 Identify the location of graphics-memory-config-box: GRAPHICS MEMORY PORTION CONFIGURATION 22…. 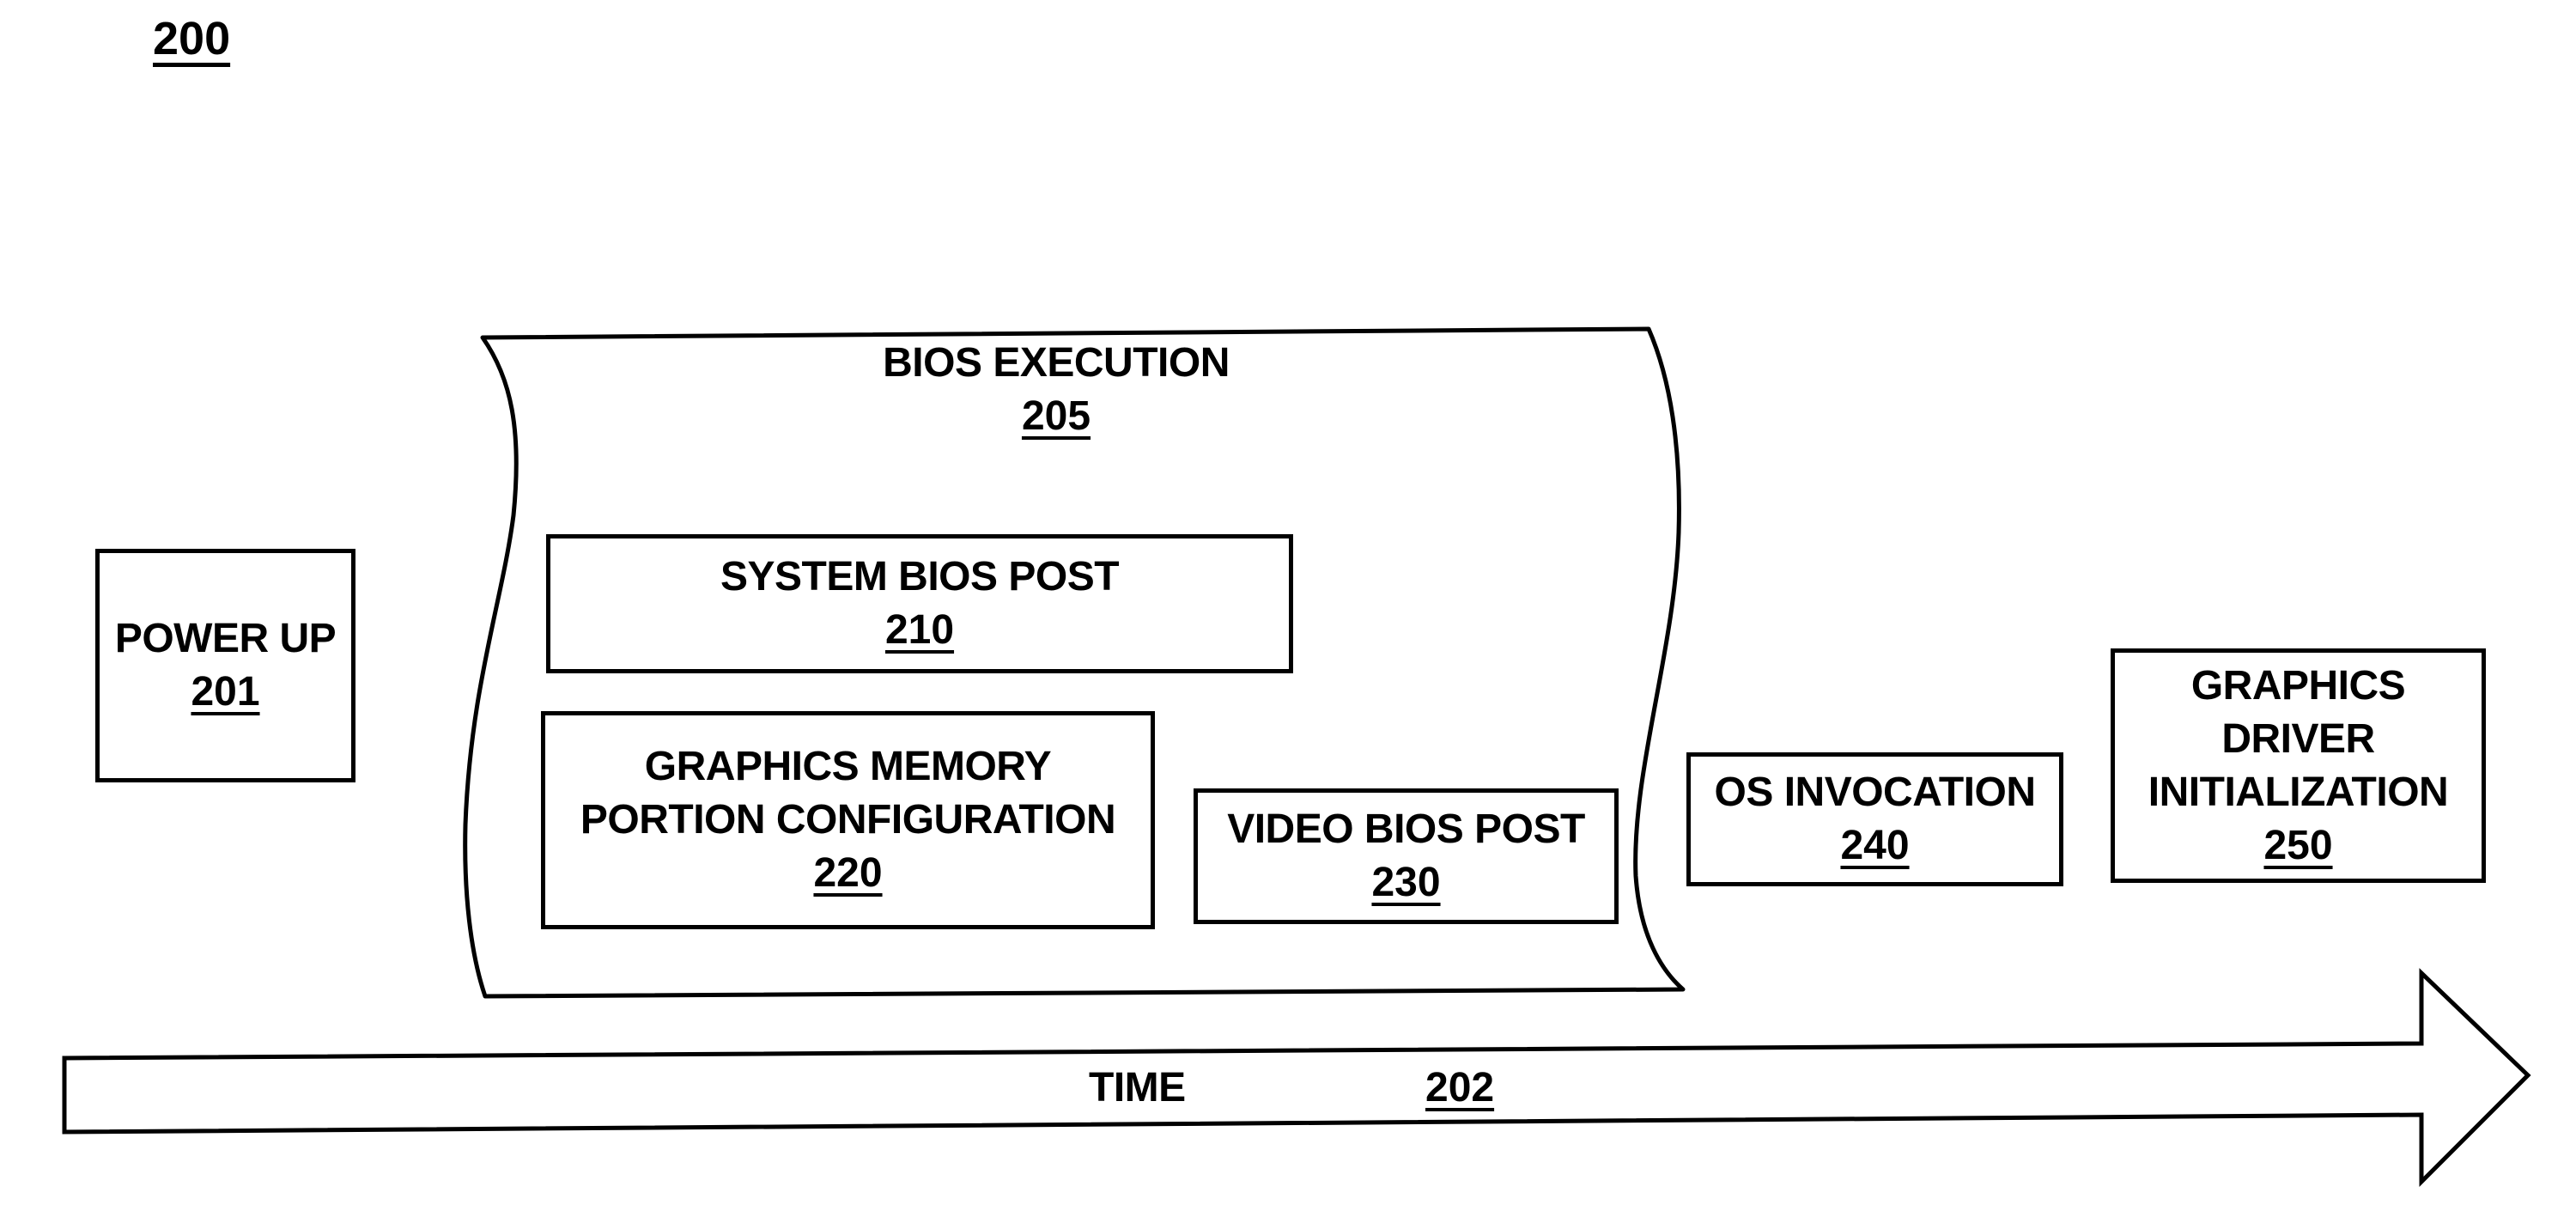
(848, 820).